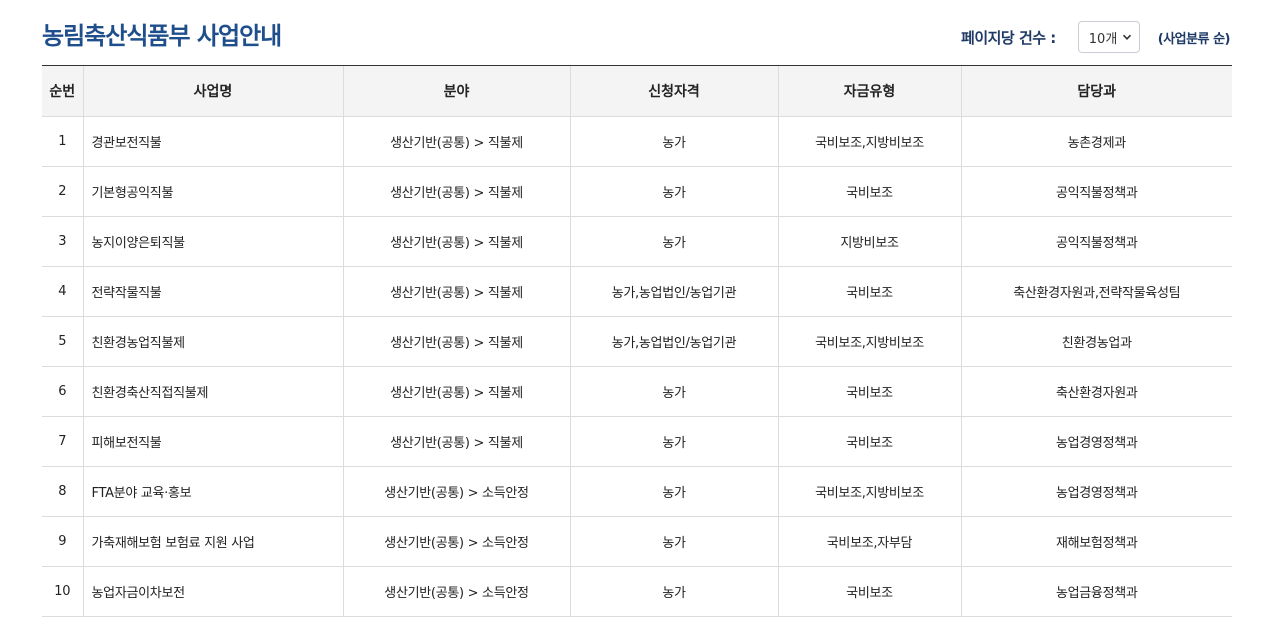 The width and height of the screenshot is (1278, 626). Describe the element at coordinates (62, 241) in the screenshot. I see `row-number: 3` at that location.